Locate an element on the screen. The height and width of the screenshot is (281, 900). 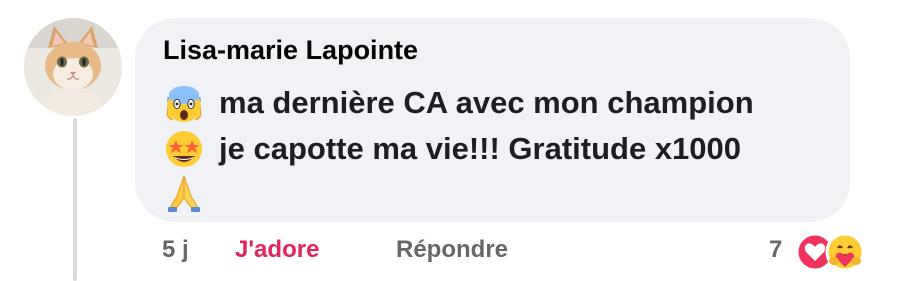
screaming-face-icon is located at coordinates (184, 104).